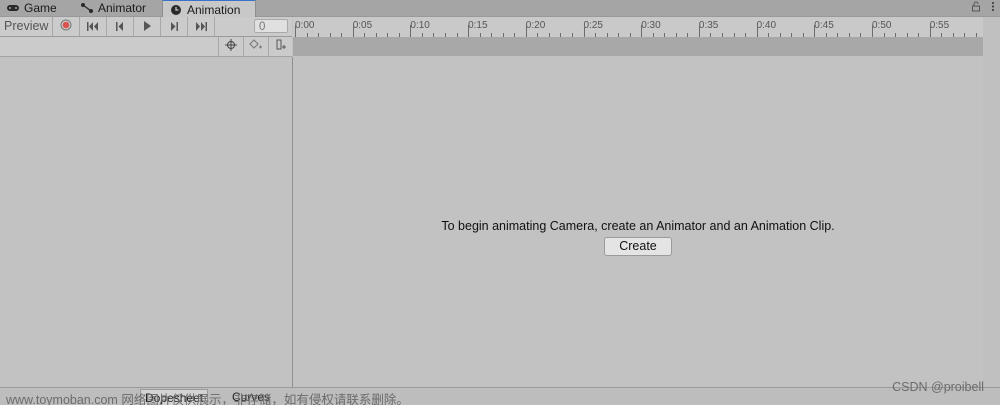 The width and height of the screenshot is (1000, 405). I want to click on ruler-tick-label: 0:35, so click(708, 25).